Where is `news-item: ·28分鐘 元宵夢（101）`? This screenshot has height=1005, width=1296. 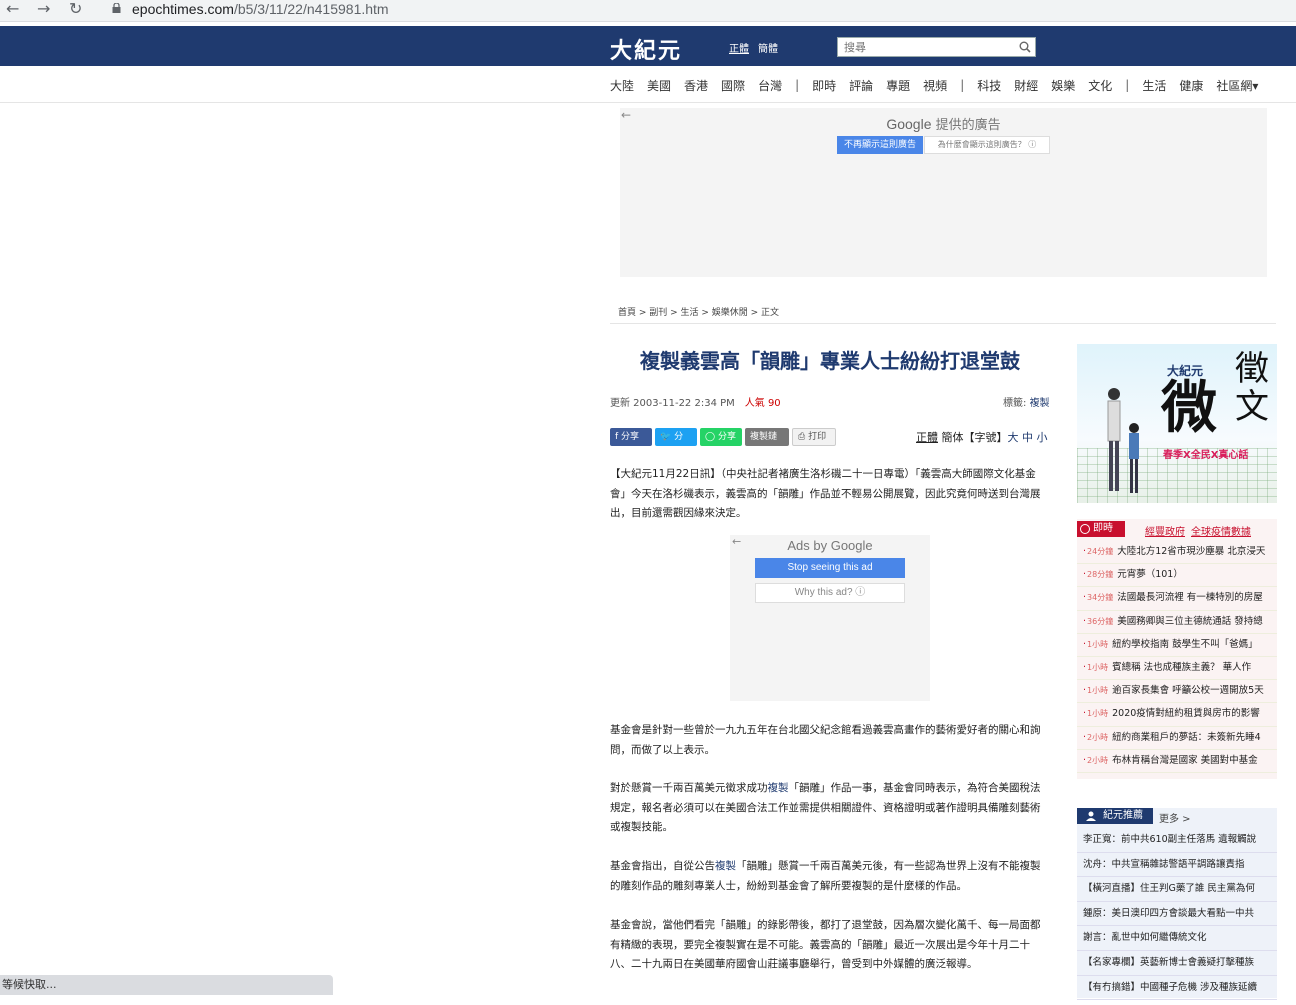
news-item: ·28分鐘 元宵夢（101） is located at coordinates (1177, 576).